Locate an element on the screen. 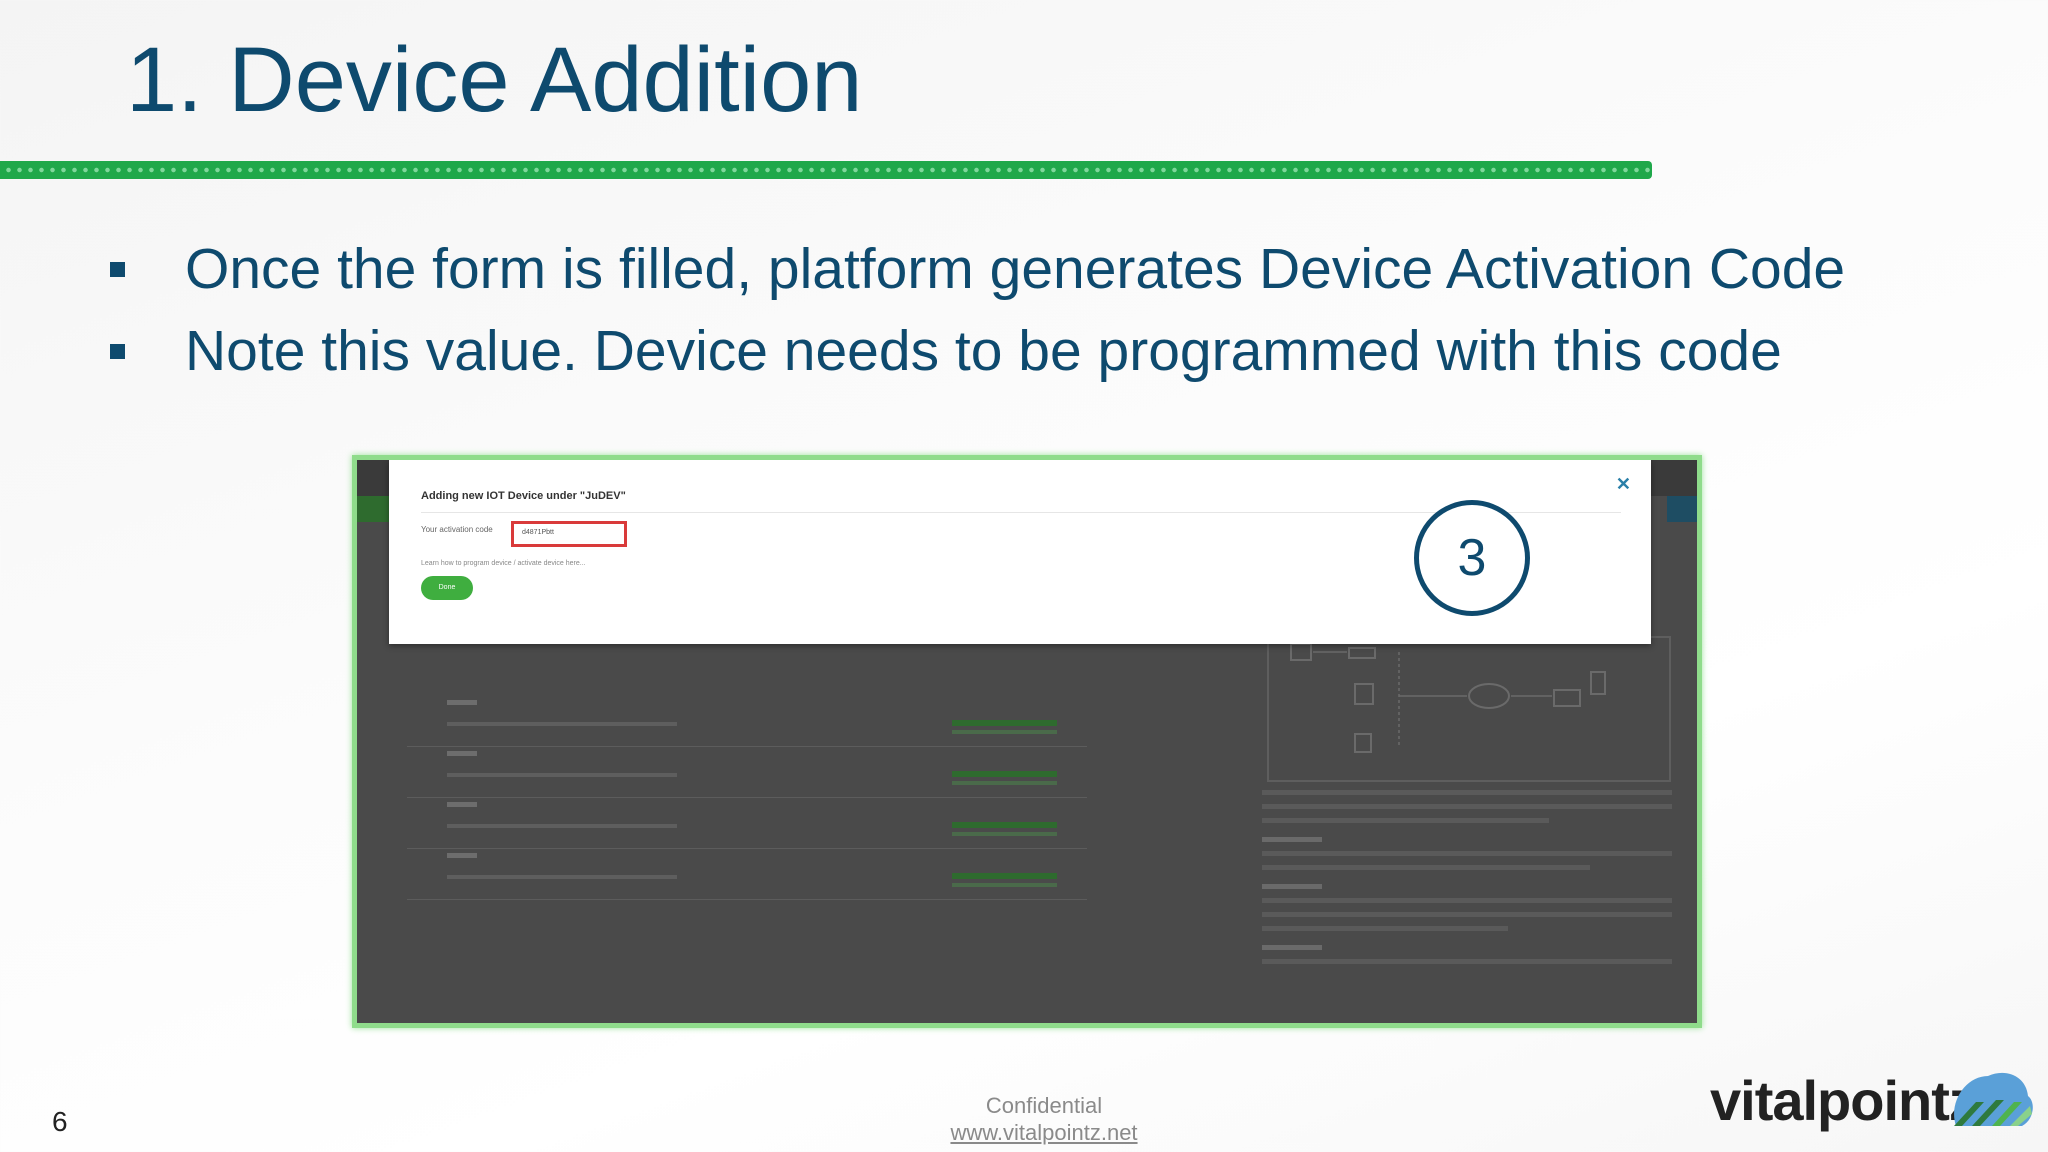 The height and width of the screenshot is (1152, 2048). architecture-diagram is located at coordinates (1469, 709).